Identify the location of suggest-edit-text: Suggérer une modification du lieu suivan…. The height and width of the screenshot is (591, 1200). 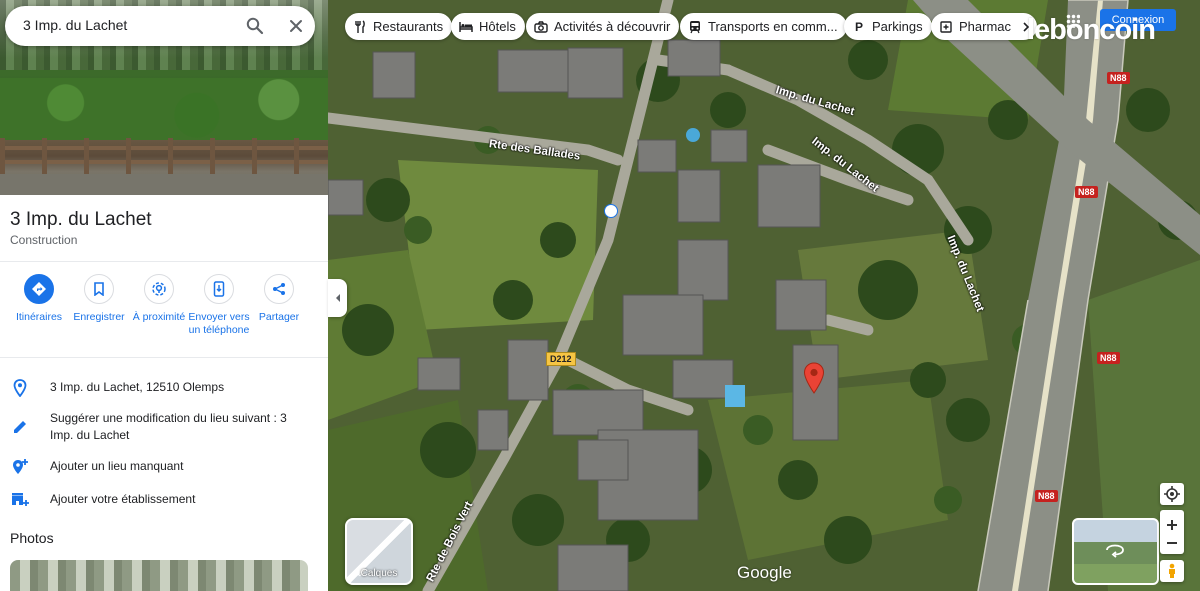
(168, 426).